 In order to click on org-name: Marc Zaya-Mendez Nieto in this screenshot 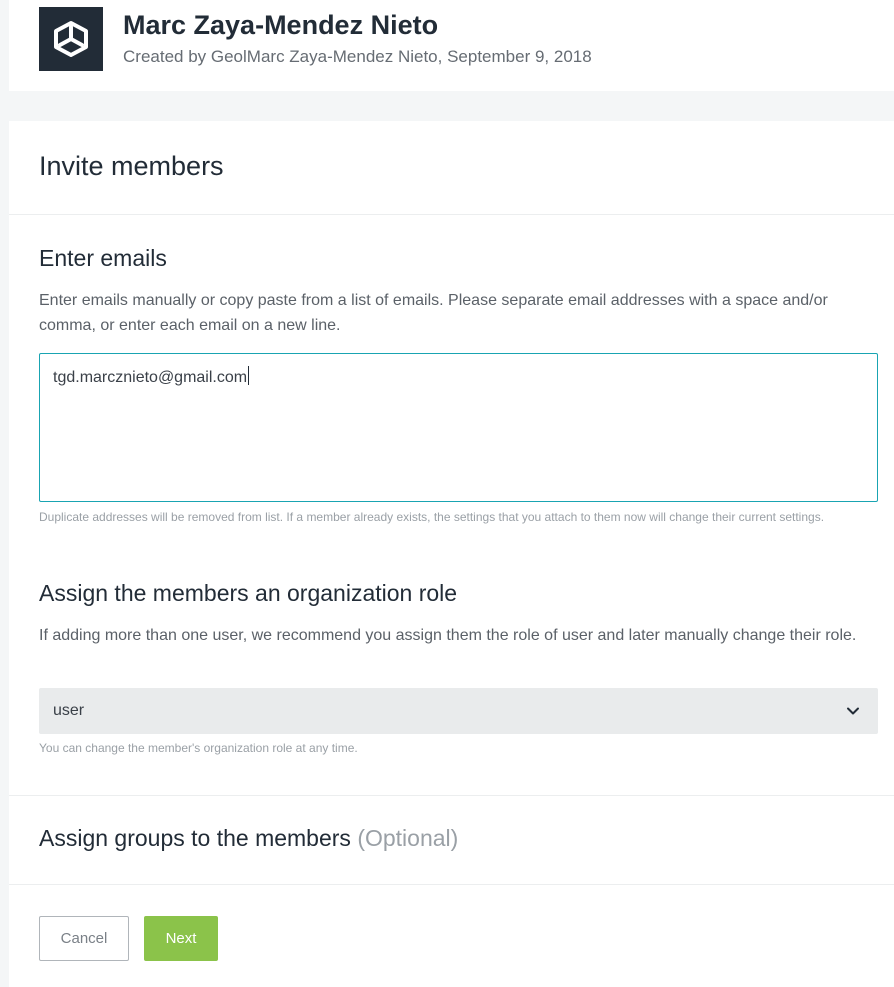, I will do `click(281, 25)`.